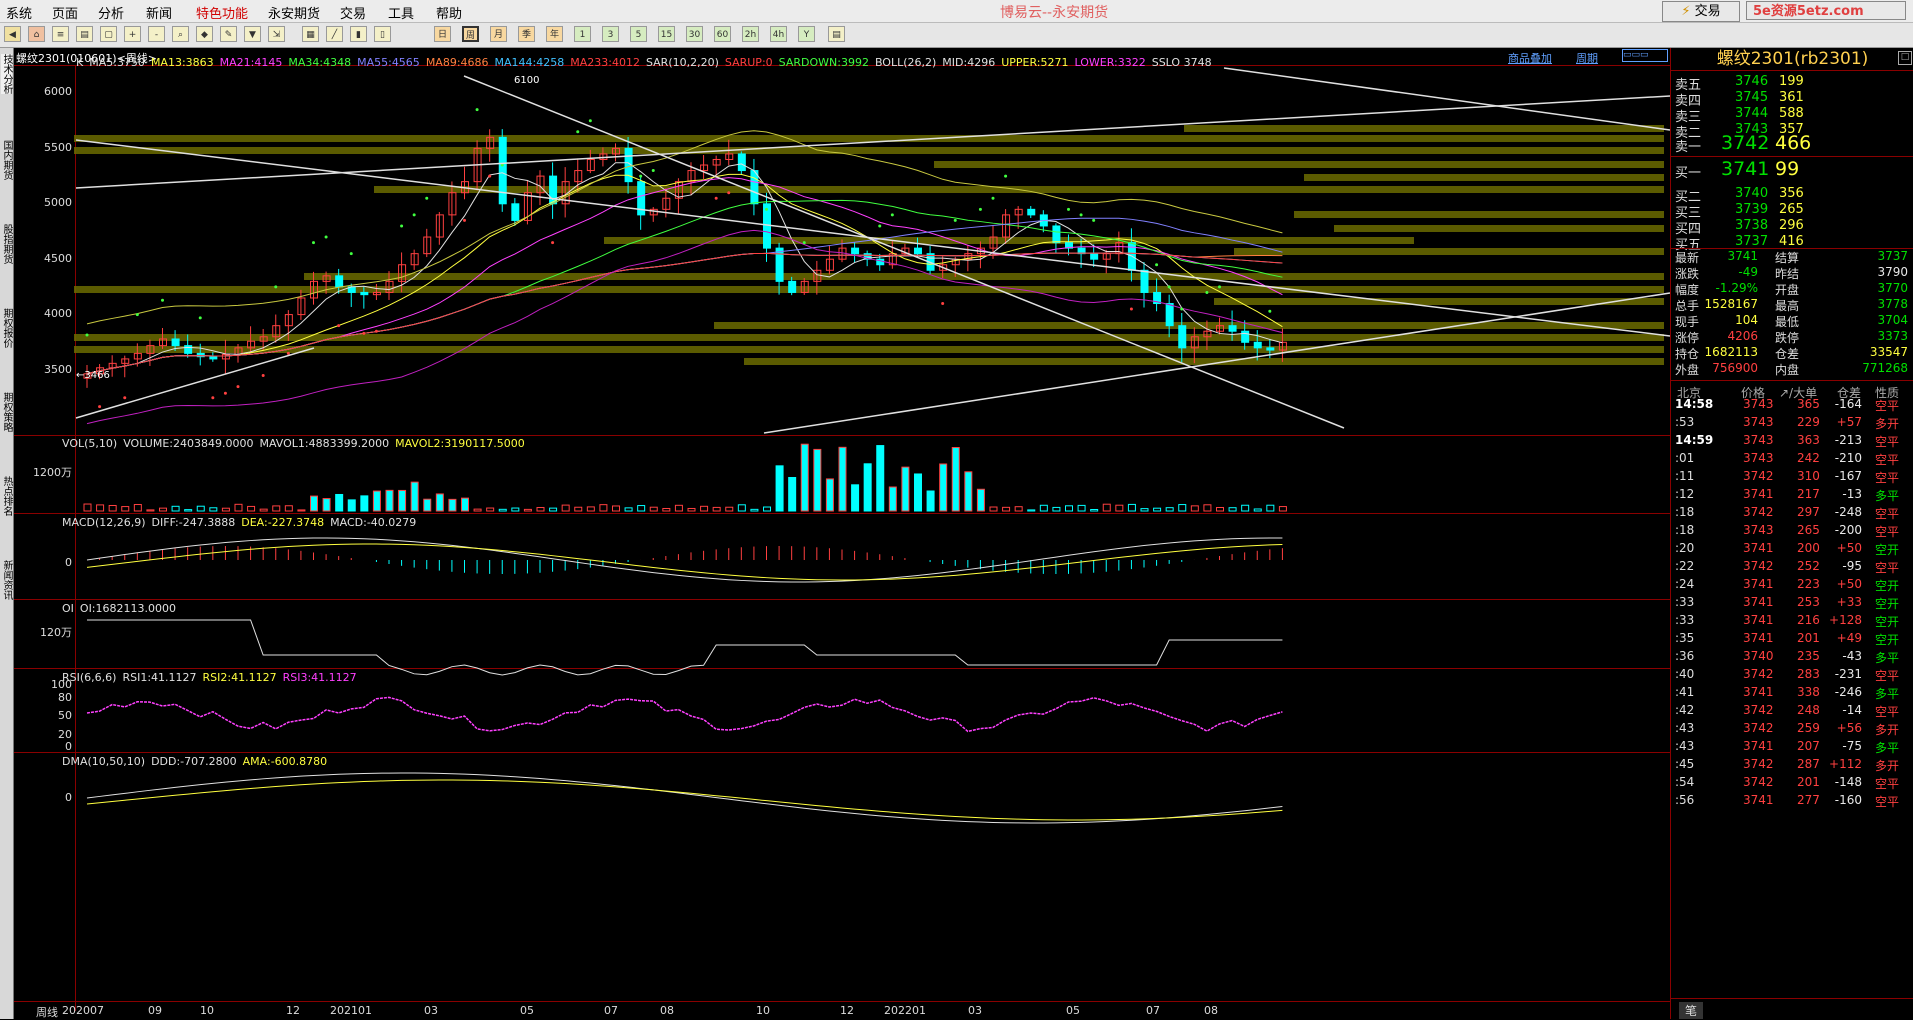 This screenshot has height=1020, width=1913. Describe the element at coordinates (638, 34) in the screenshot. I see `period-5m: 5` at that location.